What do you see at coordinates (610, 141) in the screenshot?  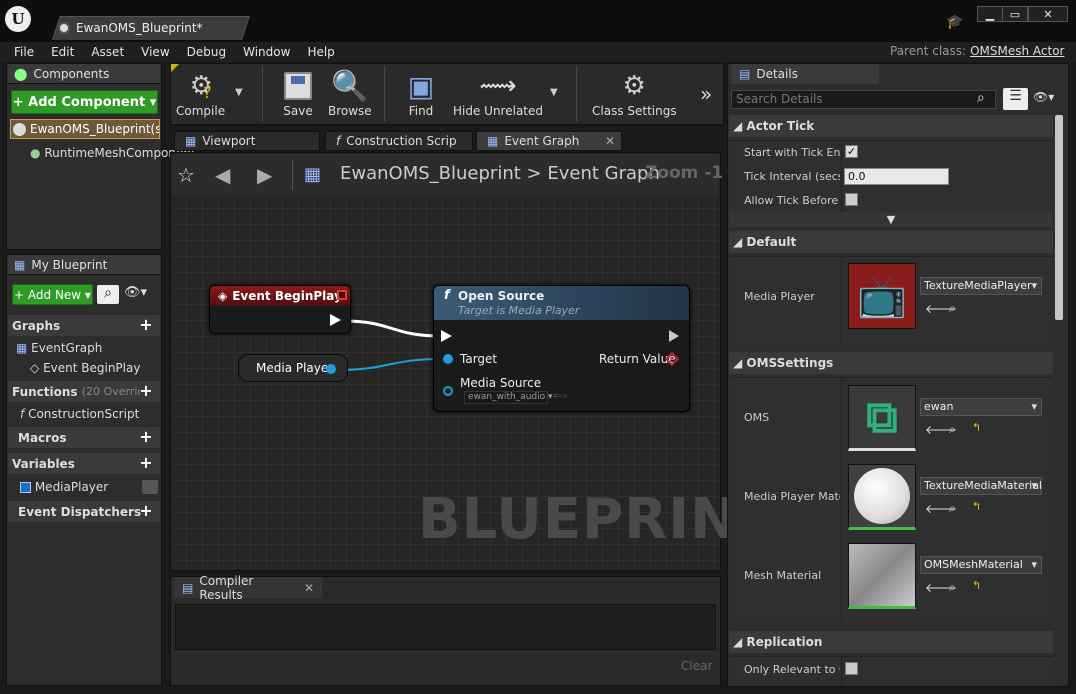 I see `tab-close-icon: ✕` at bounding box center [610, 141].